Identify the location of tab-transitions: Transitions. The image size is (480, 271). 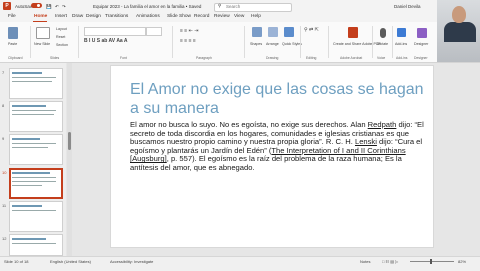
(116, 16).